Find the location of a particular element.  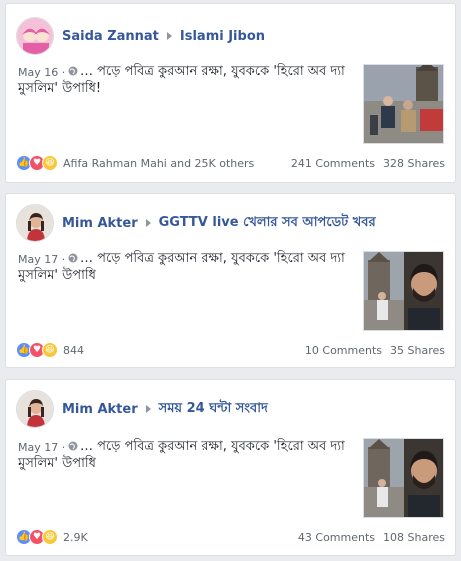

post-header: Mim Akter সময় 24 ঘন্টা সংবাদ is located at coordinates (142, 409).